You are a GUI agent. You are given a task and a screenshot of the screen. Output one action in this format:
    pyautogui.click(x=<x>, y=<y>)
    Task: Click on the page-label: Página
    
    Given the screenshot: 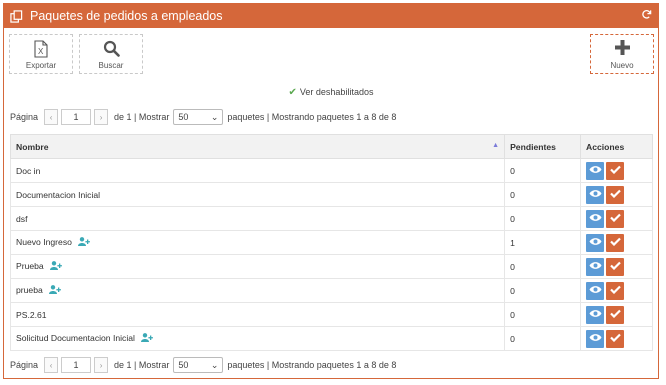 What is the action you would take?
    pyautogui.click(x=24, y=117)
    